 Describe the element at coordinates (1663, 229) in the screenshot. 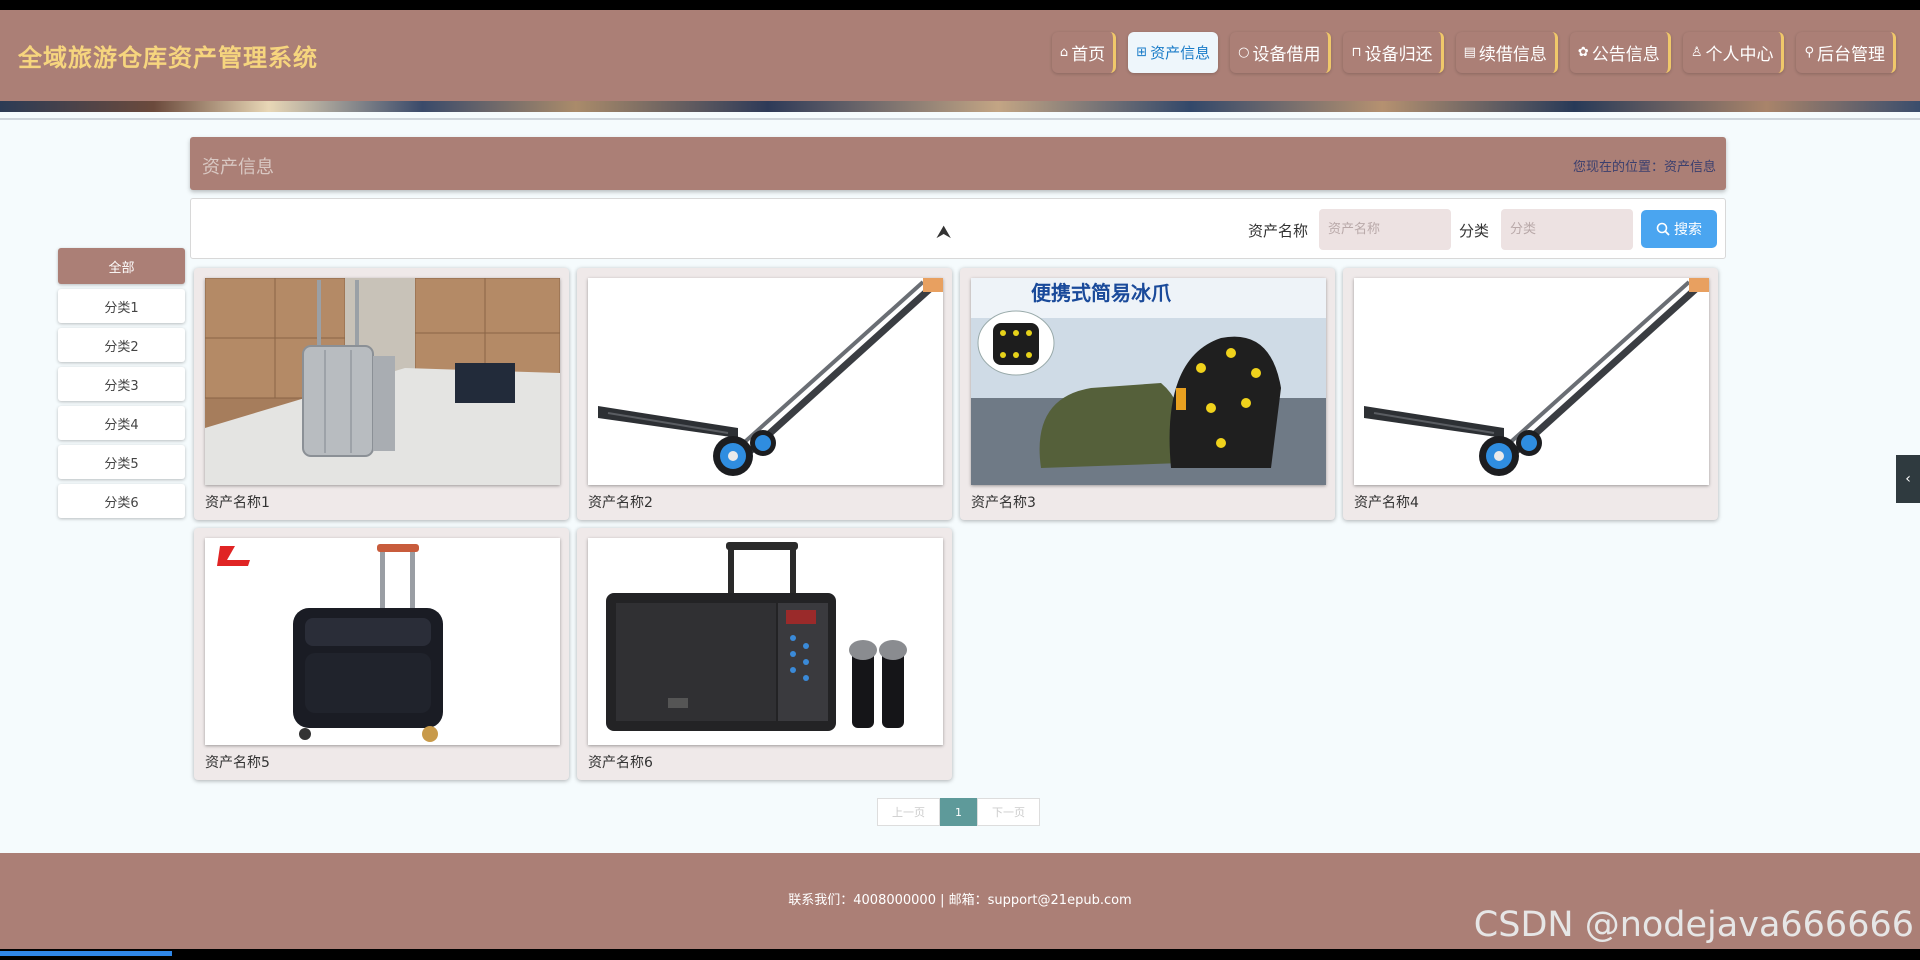

I see `search-icon` at that location.